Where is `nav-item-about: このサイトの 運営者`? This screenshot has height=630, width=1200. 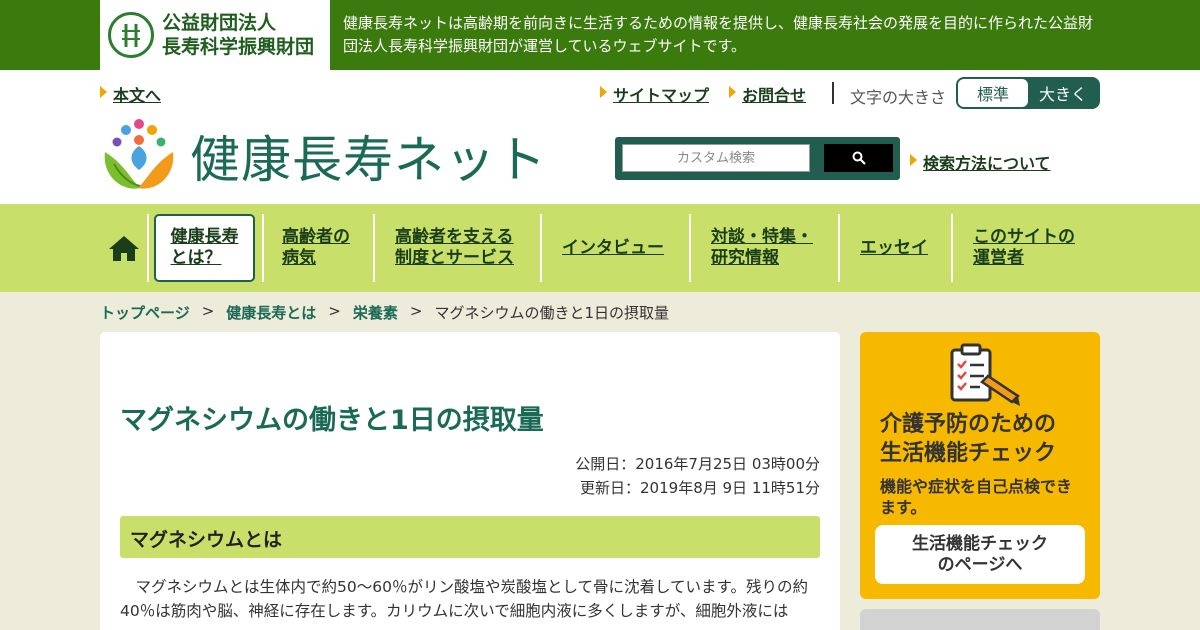
nav-item-about: このサイトの 運営者 is located at coordinates (1024, 248).